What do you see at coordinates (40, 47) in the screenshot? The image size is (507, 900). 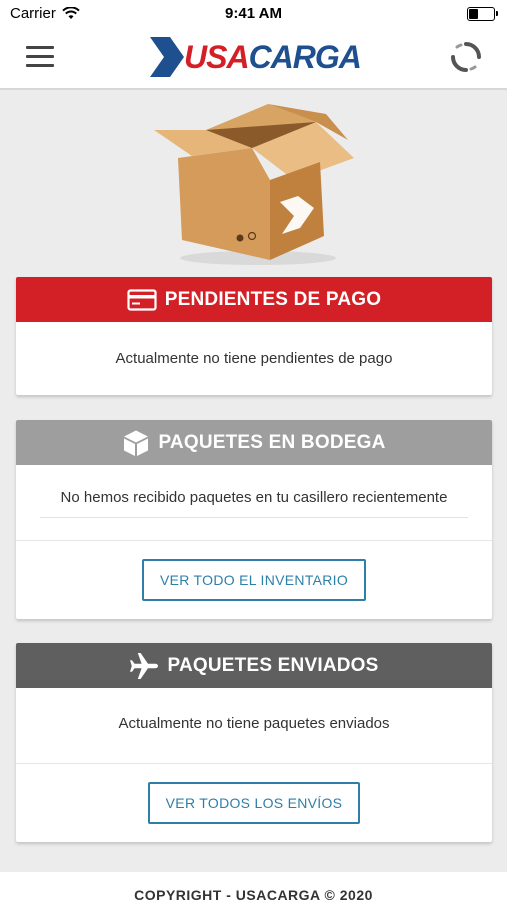 I see `hamburger-icon` at bounding box center [40, 47].